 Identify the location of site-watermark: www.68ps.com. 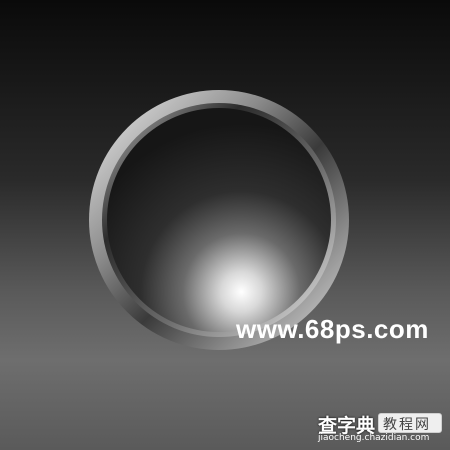
(332, 329).